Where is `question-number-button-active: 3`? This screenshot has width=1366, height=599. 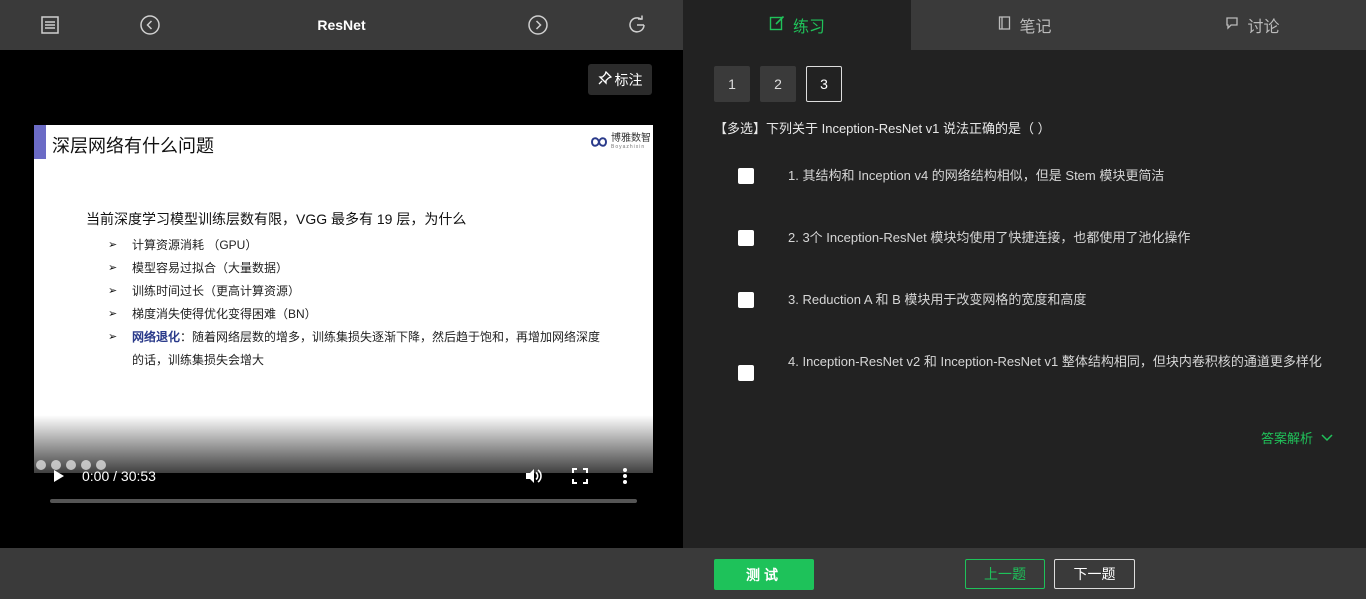
question-number-button-active: 3 is located at coordinates (824, 84).